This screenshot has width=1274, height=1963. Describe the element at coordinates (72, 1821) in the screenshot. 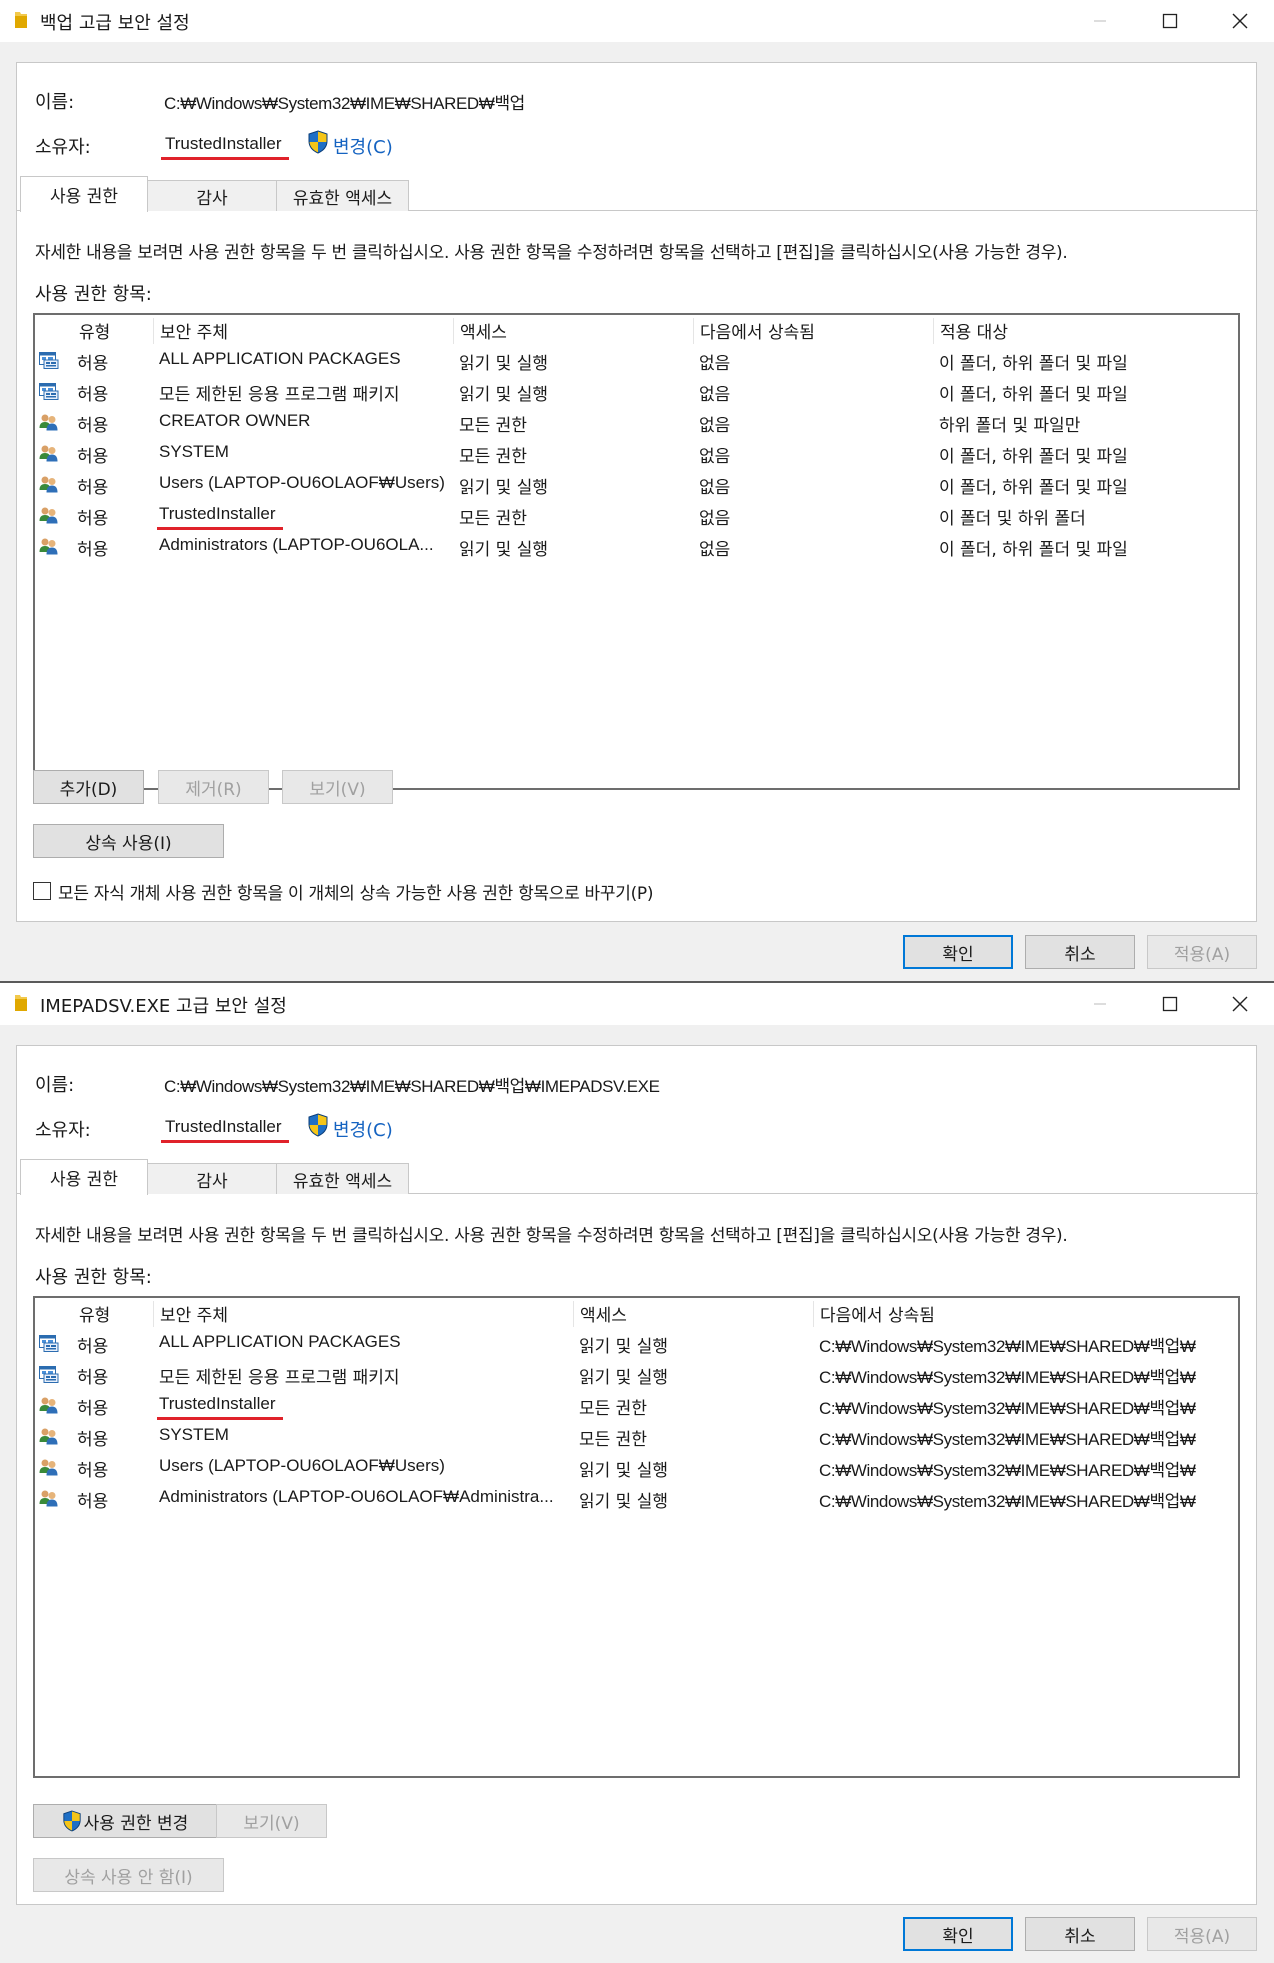

I see `uac-shield-icon` at that location.